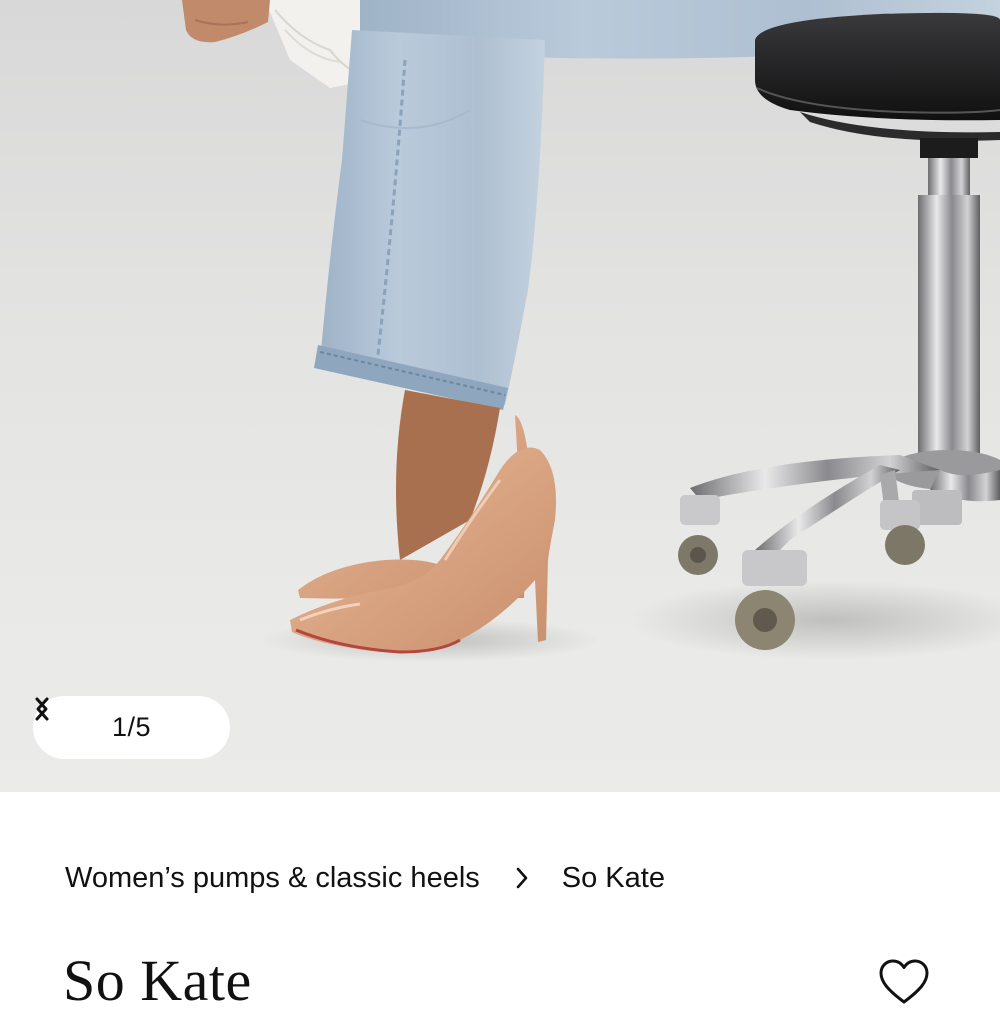 Image resolution: width=1000 pixels, height=1013 pixels. Describe the element at coordinates (157, 980) in the screenshot. I see `product-title: So Kate` at that location.